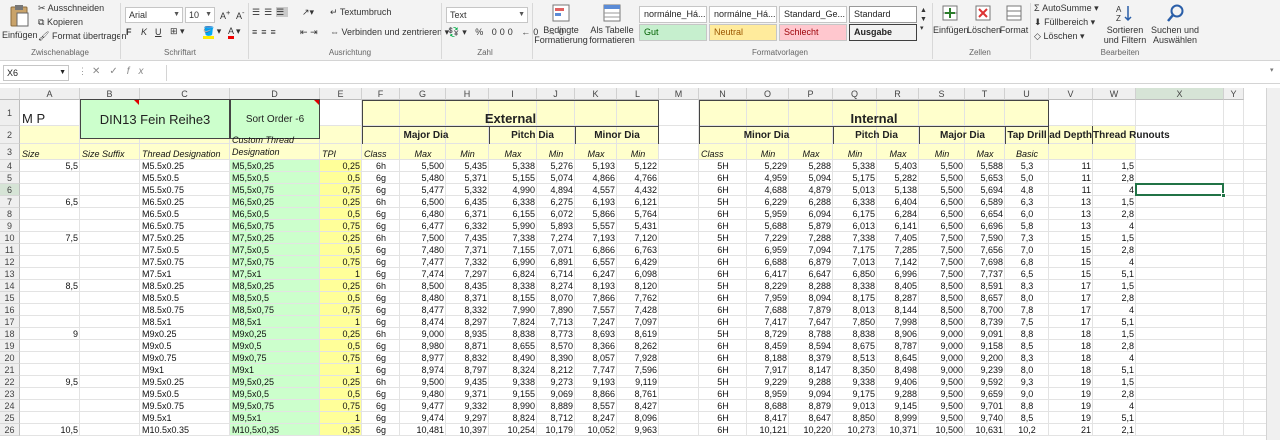 The width and height of the screenshot is (1280, 440). Describe the element at coordinates (423, 286) in the screenshot. I see `cell-g-row-14: 8,500` at that location.